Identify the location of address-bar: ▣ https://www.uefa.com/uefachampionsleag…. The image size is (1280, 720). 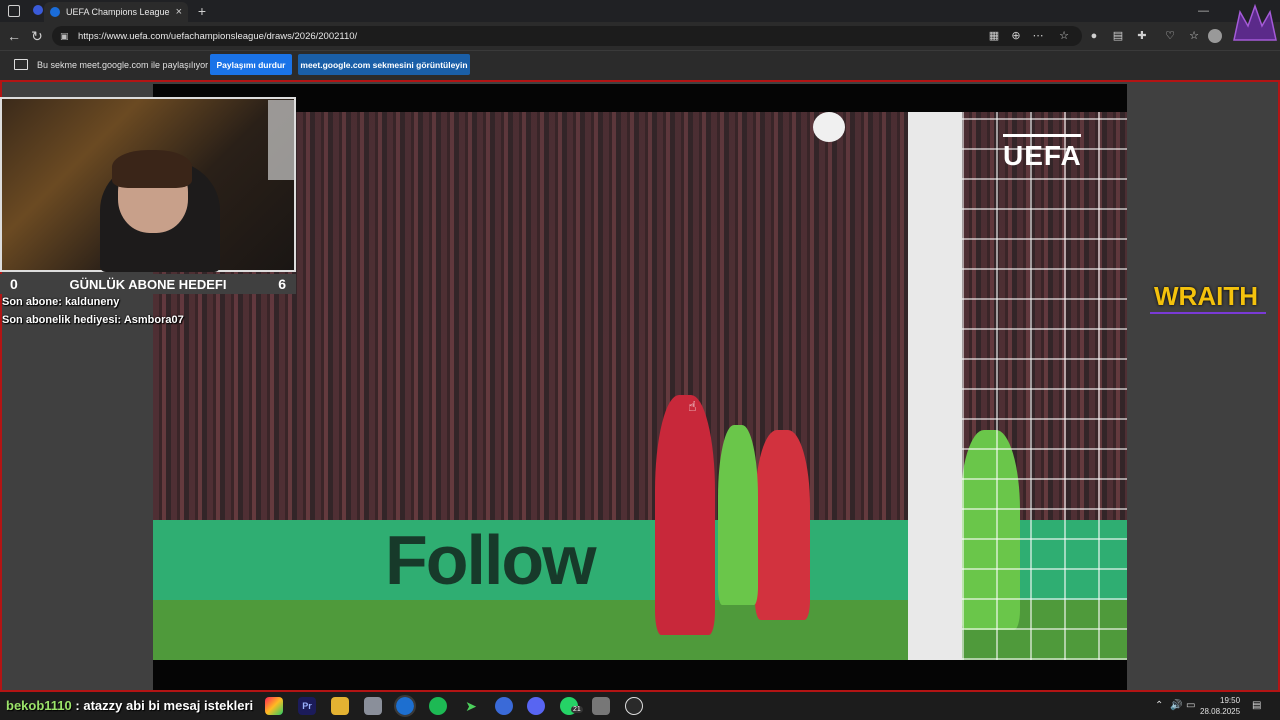
(567, 36).